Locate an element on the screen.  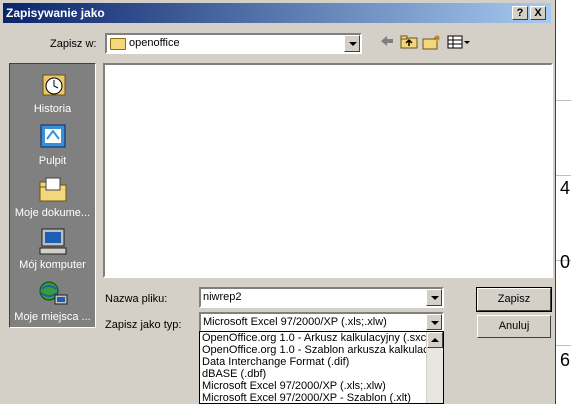
place-history: Historia is located at coordinates (52, 93).